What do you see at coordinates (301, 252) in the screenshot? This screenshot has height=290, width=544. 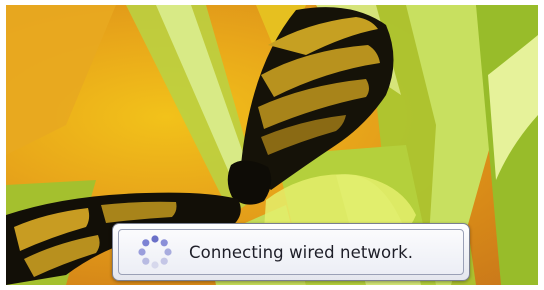 I see `notification-message: Connecting wired network.` at bounding box center [301, 252].